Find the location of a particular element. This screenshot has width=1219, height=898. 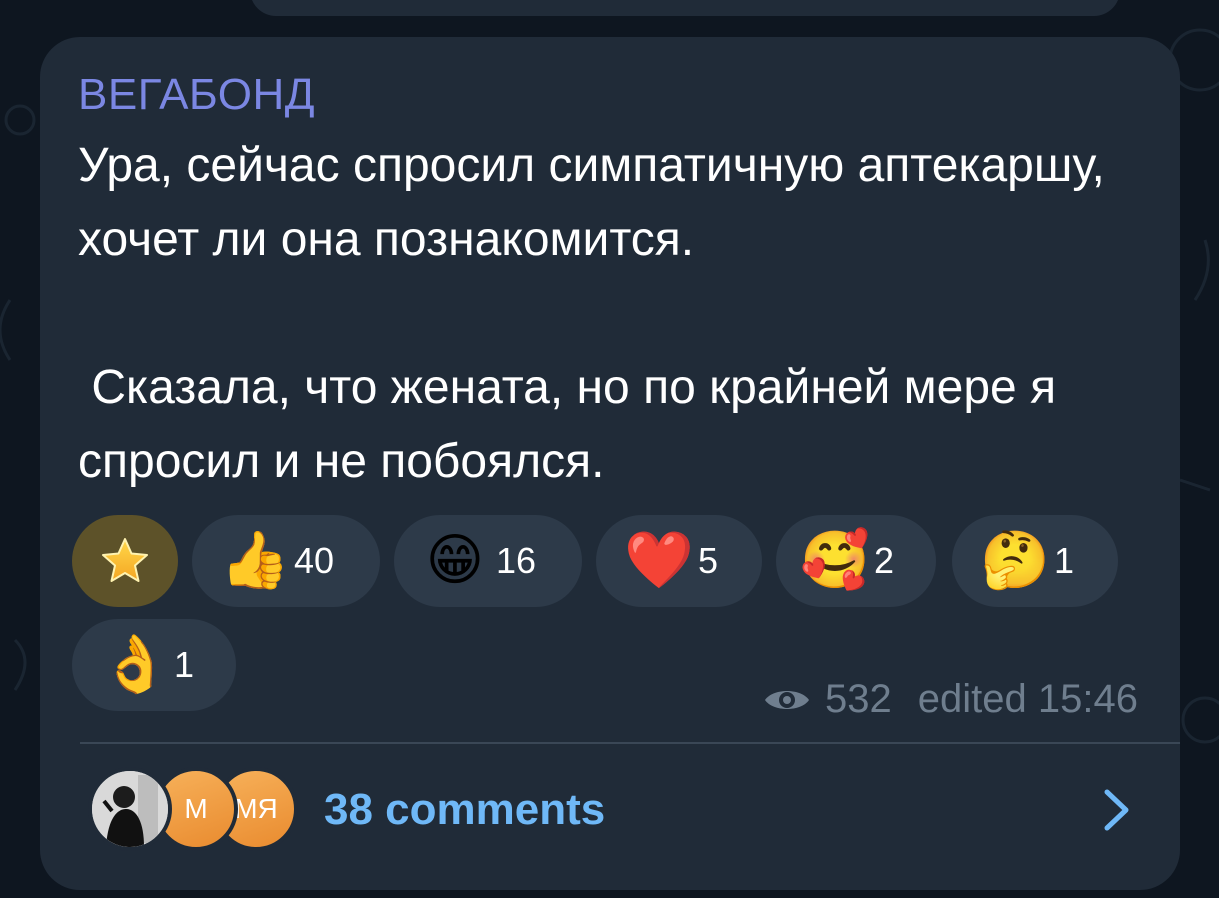

comments-count-label: 38 comments is located at coordinates (465, 809).